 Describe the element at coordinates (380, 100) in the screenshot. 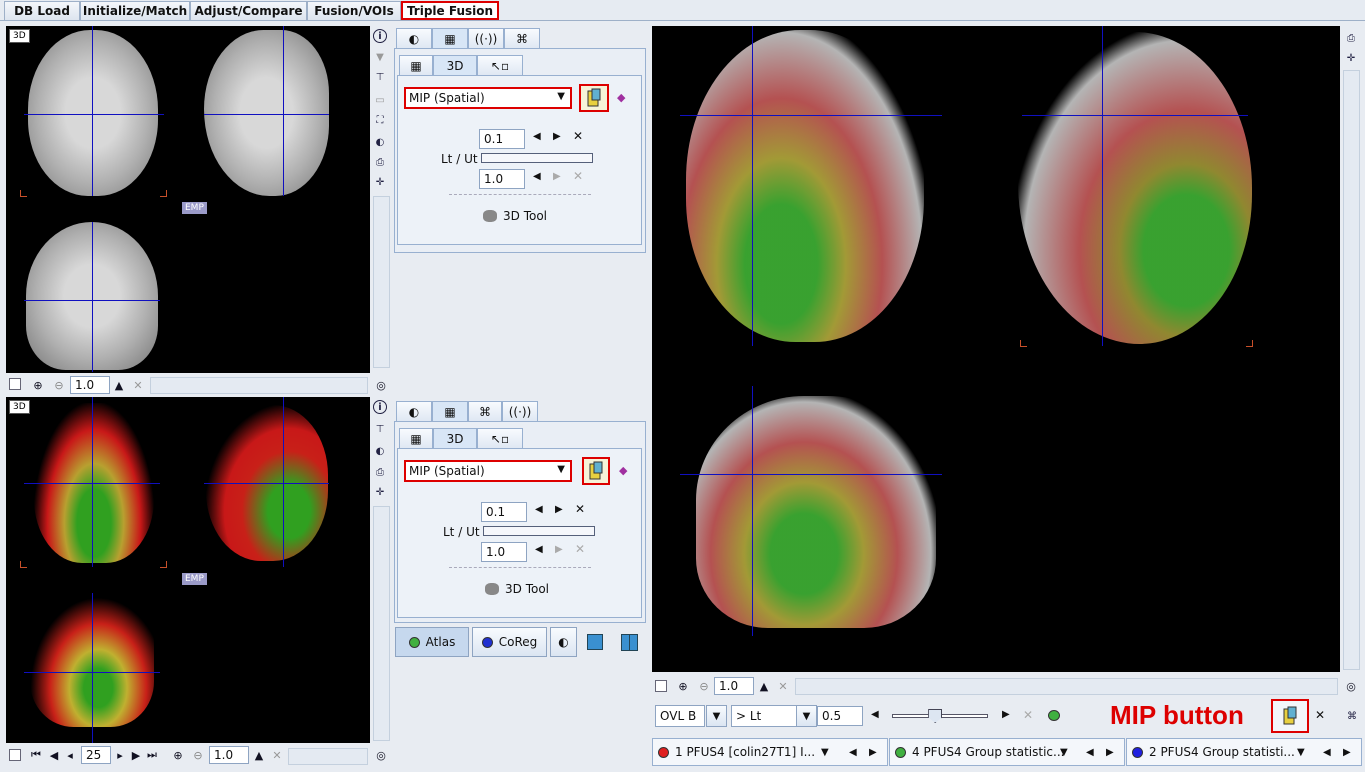

I see `suv-icon: ▭` at that location.